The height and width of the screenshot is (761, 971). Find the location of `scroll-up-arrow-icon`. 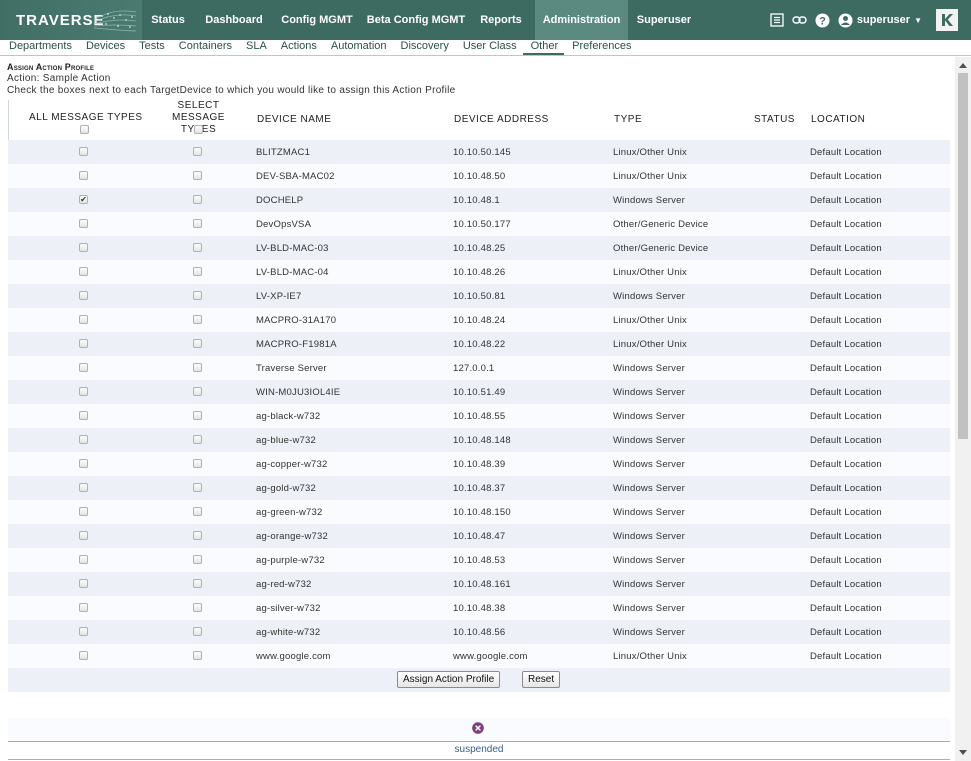

scroll-up-arrow-icon is located at coordinates (963, 65).